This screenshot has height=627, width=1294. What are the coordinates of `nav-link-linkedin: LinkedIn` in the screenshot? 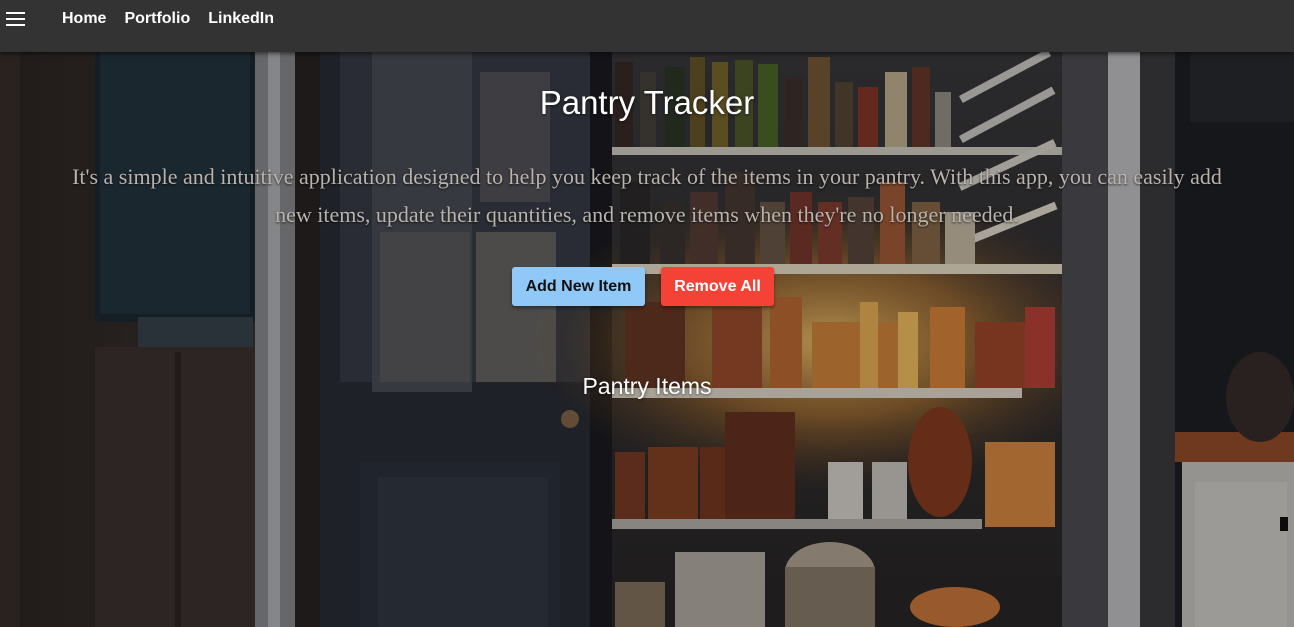 It's located at (241, 19).